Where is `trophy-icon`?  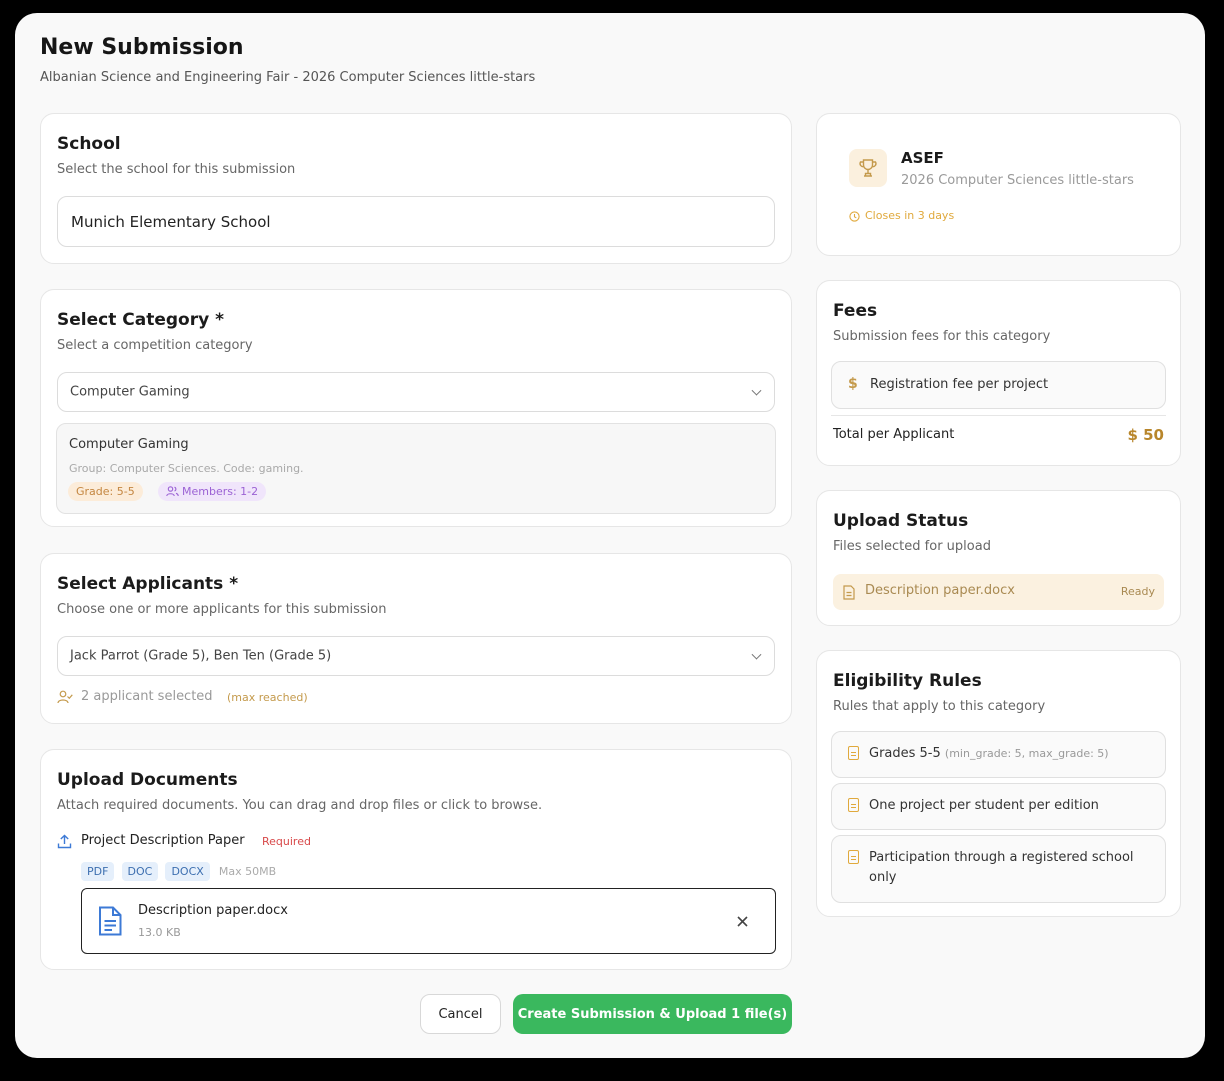 trophy-icon is located at coordinates (868, 168).